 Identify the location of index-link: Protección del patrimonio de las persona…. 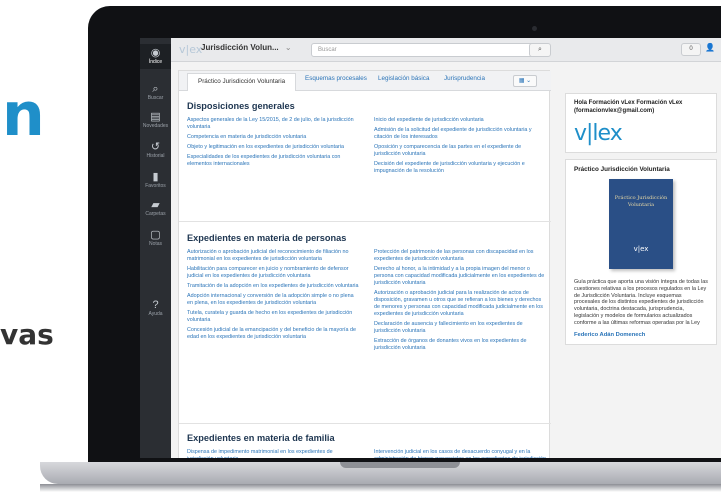
(460, 256).